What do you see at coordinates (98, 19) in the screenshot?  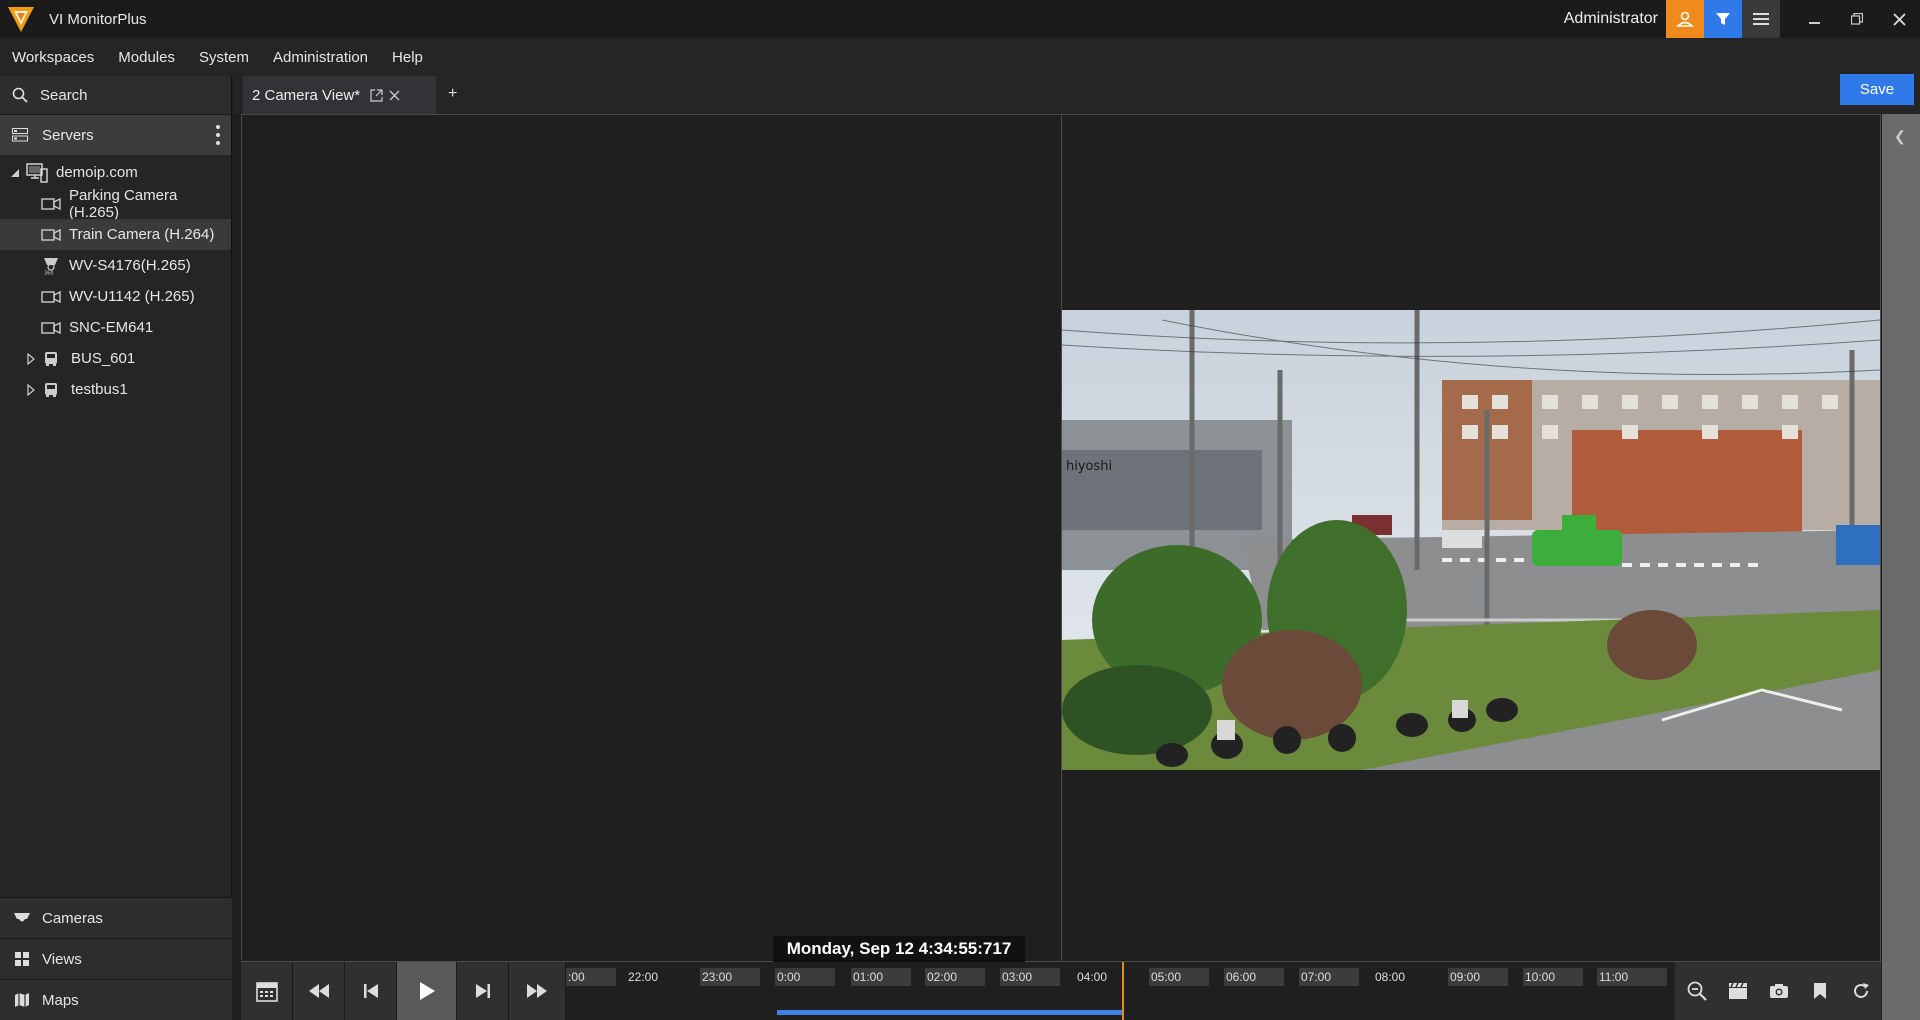 I see `app-title: VI MonitorPlus` at bounding box center [98, 19].